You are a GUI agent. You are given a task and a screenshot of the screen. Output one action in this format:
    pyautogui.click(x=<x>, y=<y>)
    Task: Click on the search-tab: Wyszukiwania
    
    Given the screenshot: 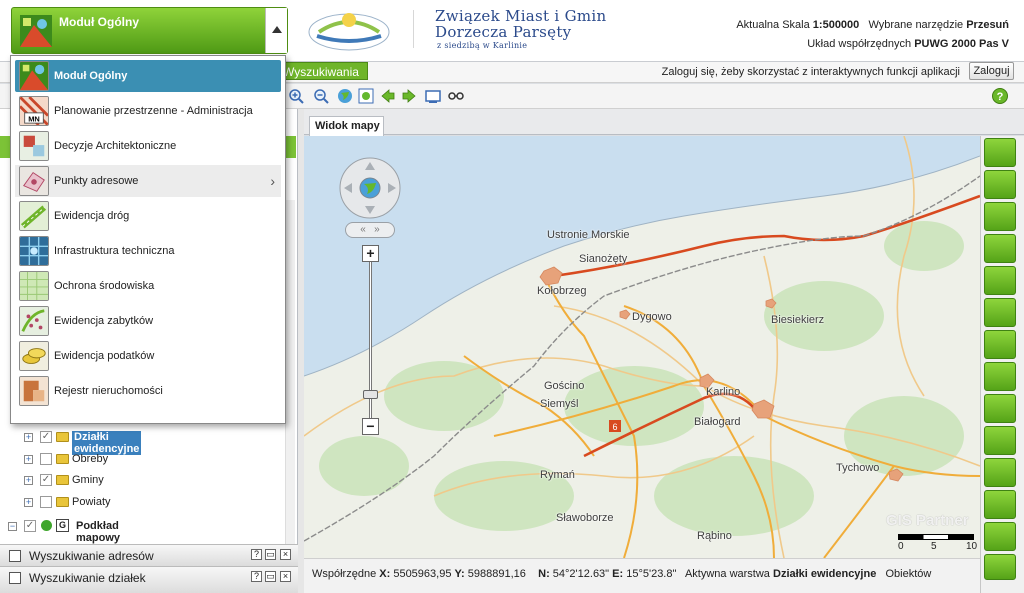 What is the action you would take?
    pyautogui.click(x=324, y=71)
    